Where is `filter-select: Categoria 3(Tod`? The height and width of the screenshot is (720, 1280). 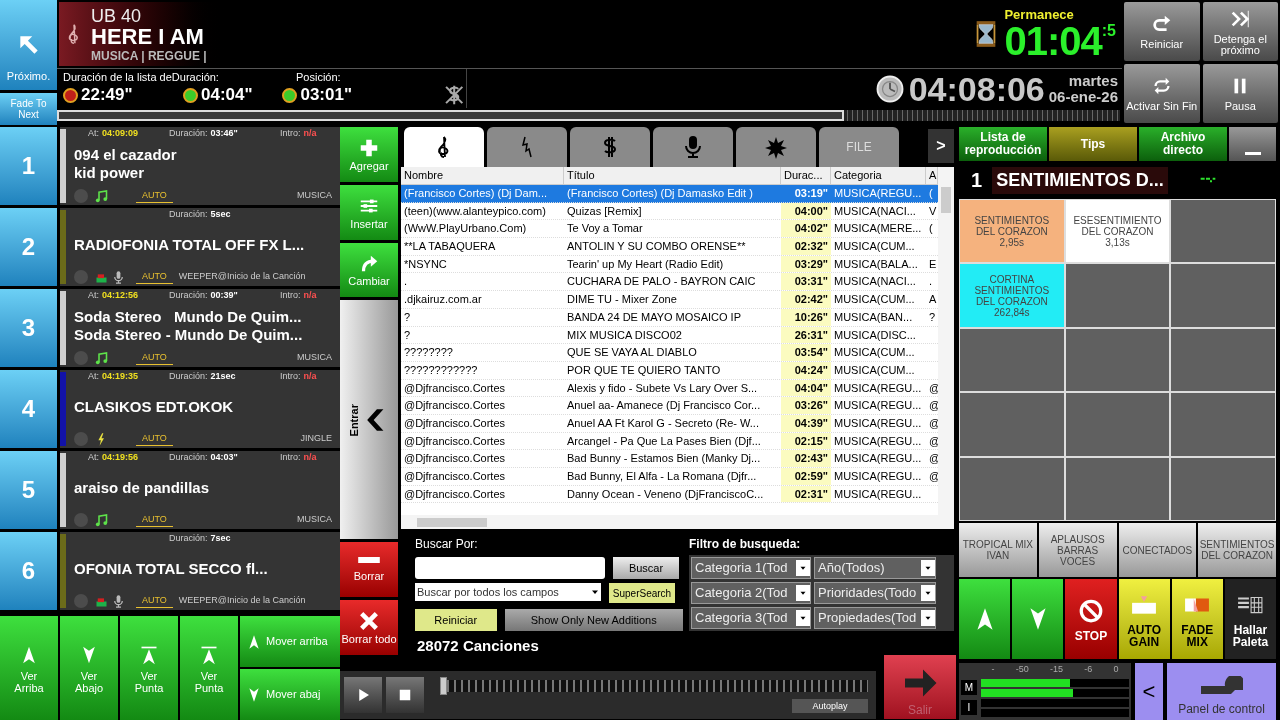 filter-select: Categoria 3(Tod is located at coordinates (751, 618).